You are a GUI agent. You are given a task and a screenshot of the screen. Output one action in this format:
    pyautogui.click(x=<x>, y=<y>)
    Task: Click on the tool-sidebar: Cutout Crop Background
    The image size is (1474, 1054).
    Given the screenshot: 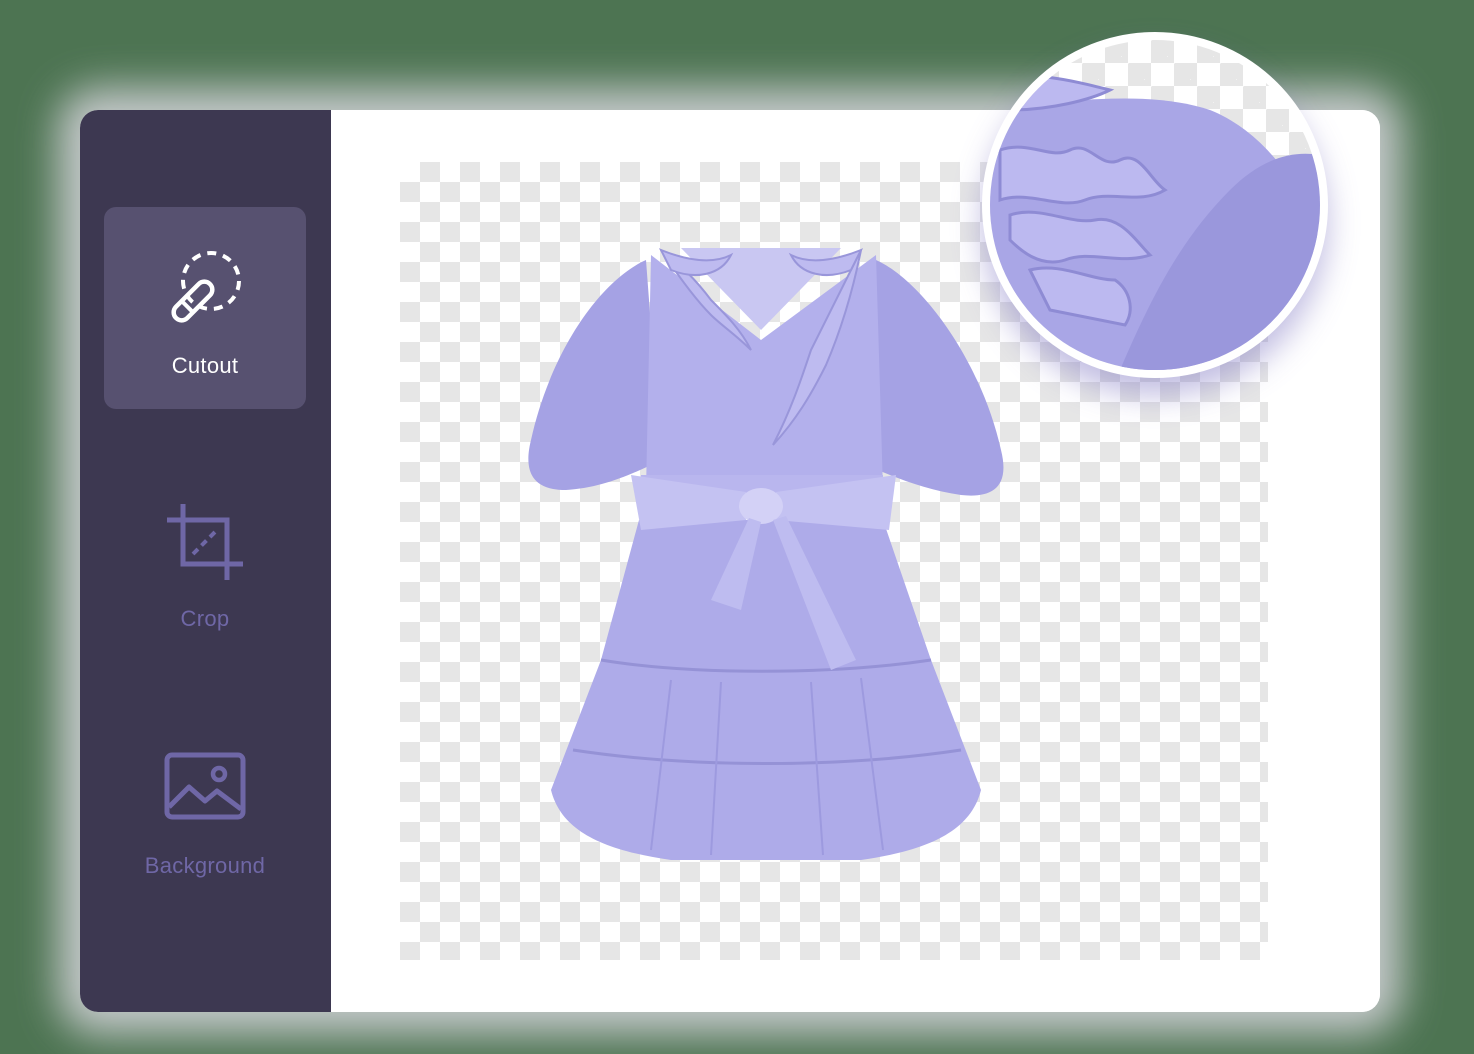 What is the action you would take?
    pyautogui.click(x=205, y=561)
    